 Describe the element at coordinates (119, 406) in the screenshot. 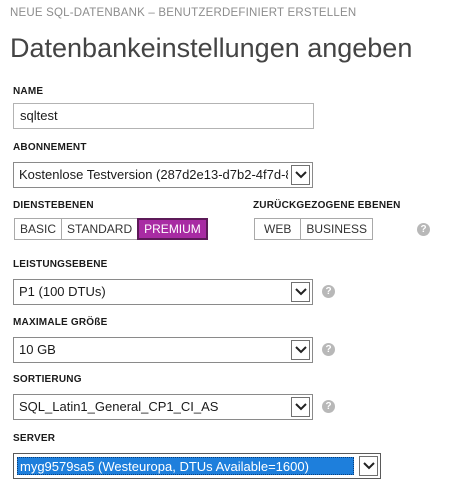

I see `collation-value: SQL_Latin1_General_CP1_CI_AS` at that location.